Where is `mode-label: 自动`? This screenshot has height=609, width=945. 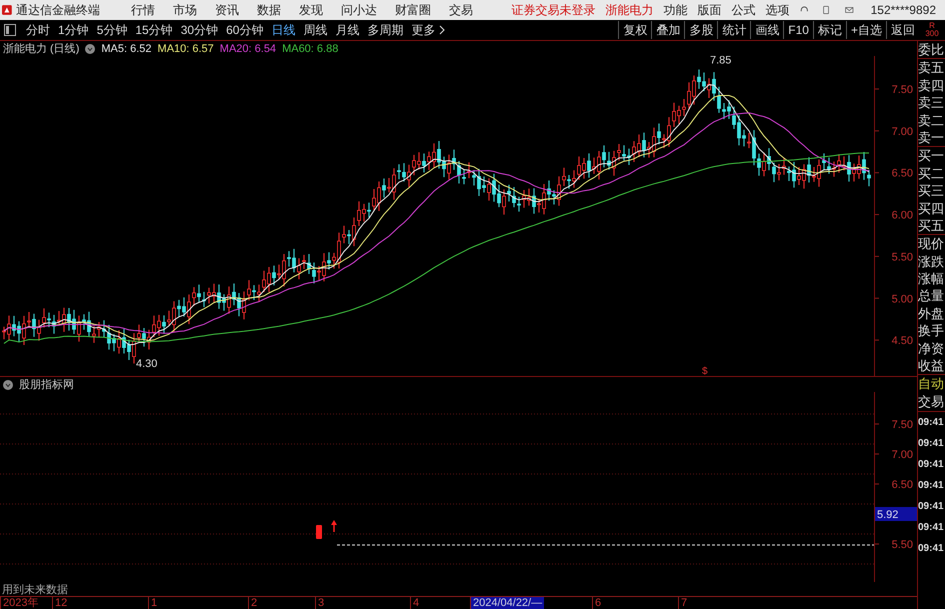 mode-label: 自动 is located at coordinates (931, 384).